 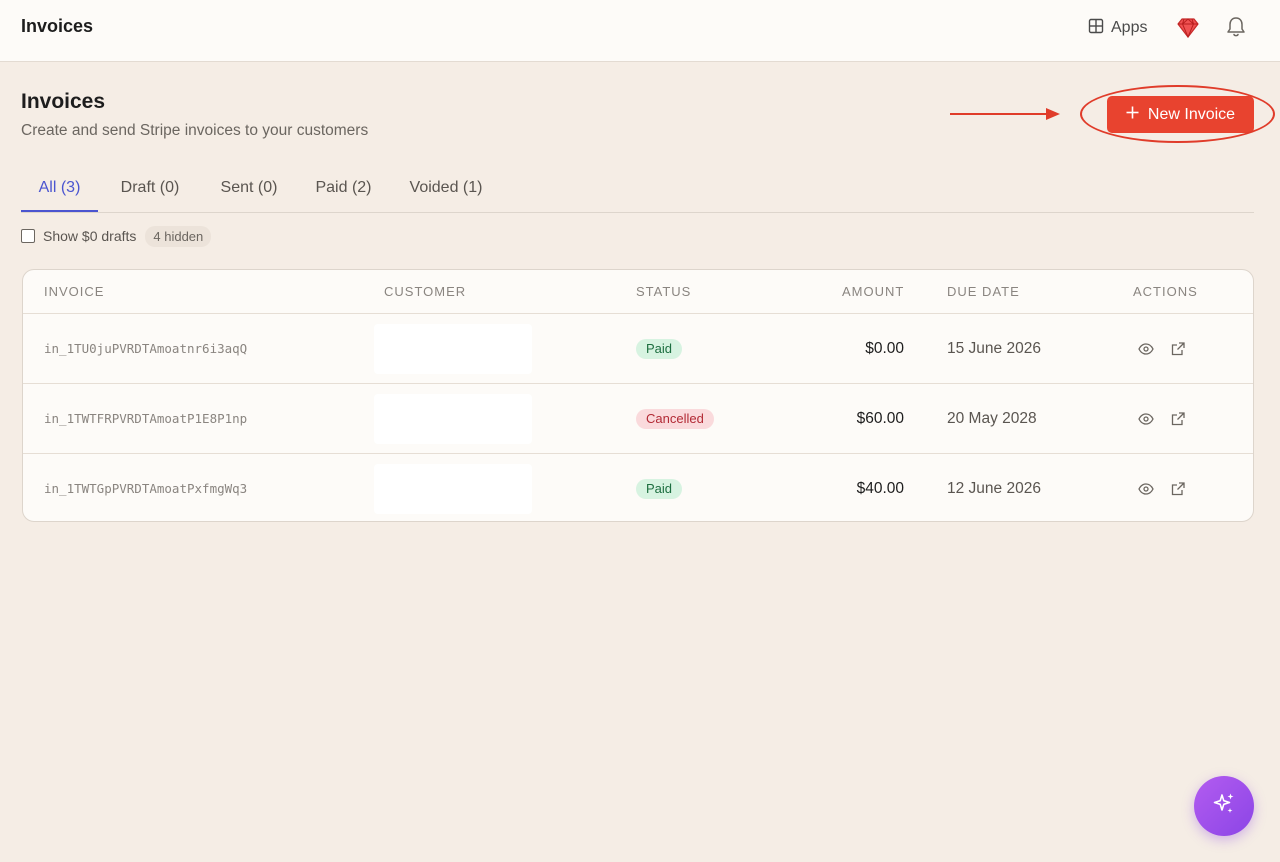 What do you see at coordinates (74, 291) in the screenshot?
I see `header-invoice: INVOICE` at bounding box center [74, 291].